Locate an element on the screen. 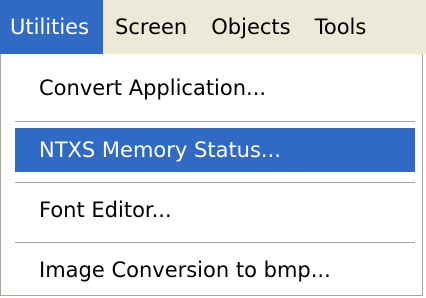 This screenshot has width=426, height=298. menu-screen: Screen is located at coordinates (151, 27).